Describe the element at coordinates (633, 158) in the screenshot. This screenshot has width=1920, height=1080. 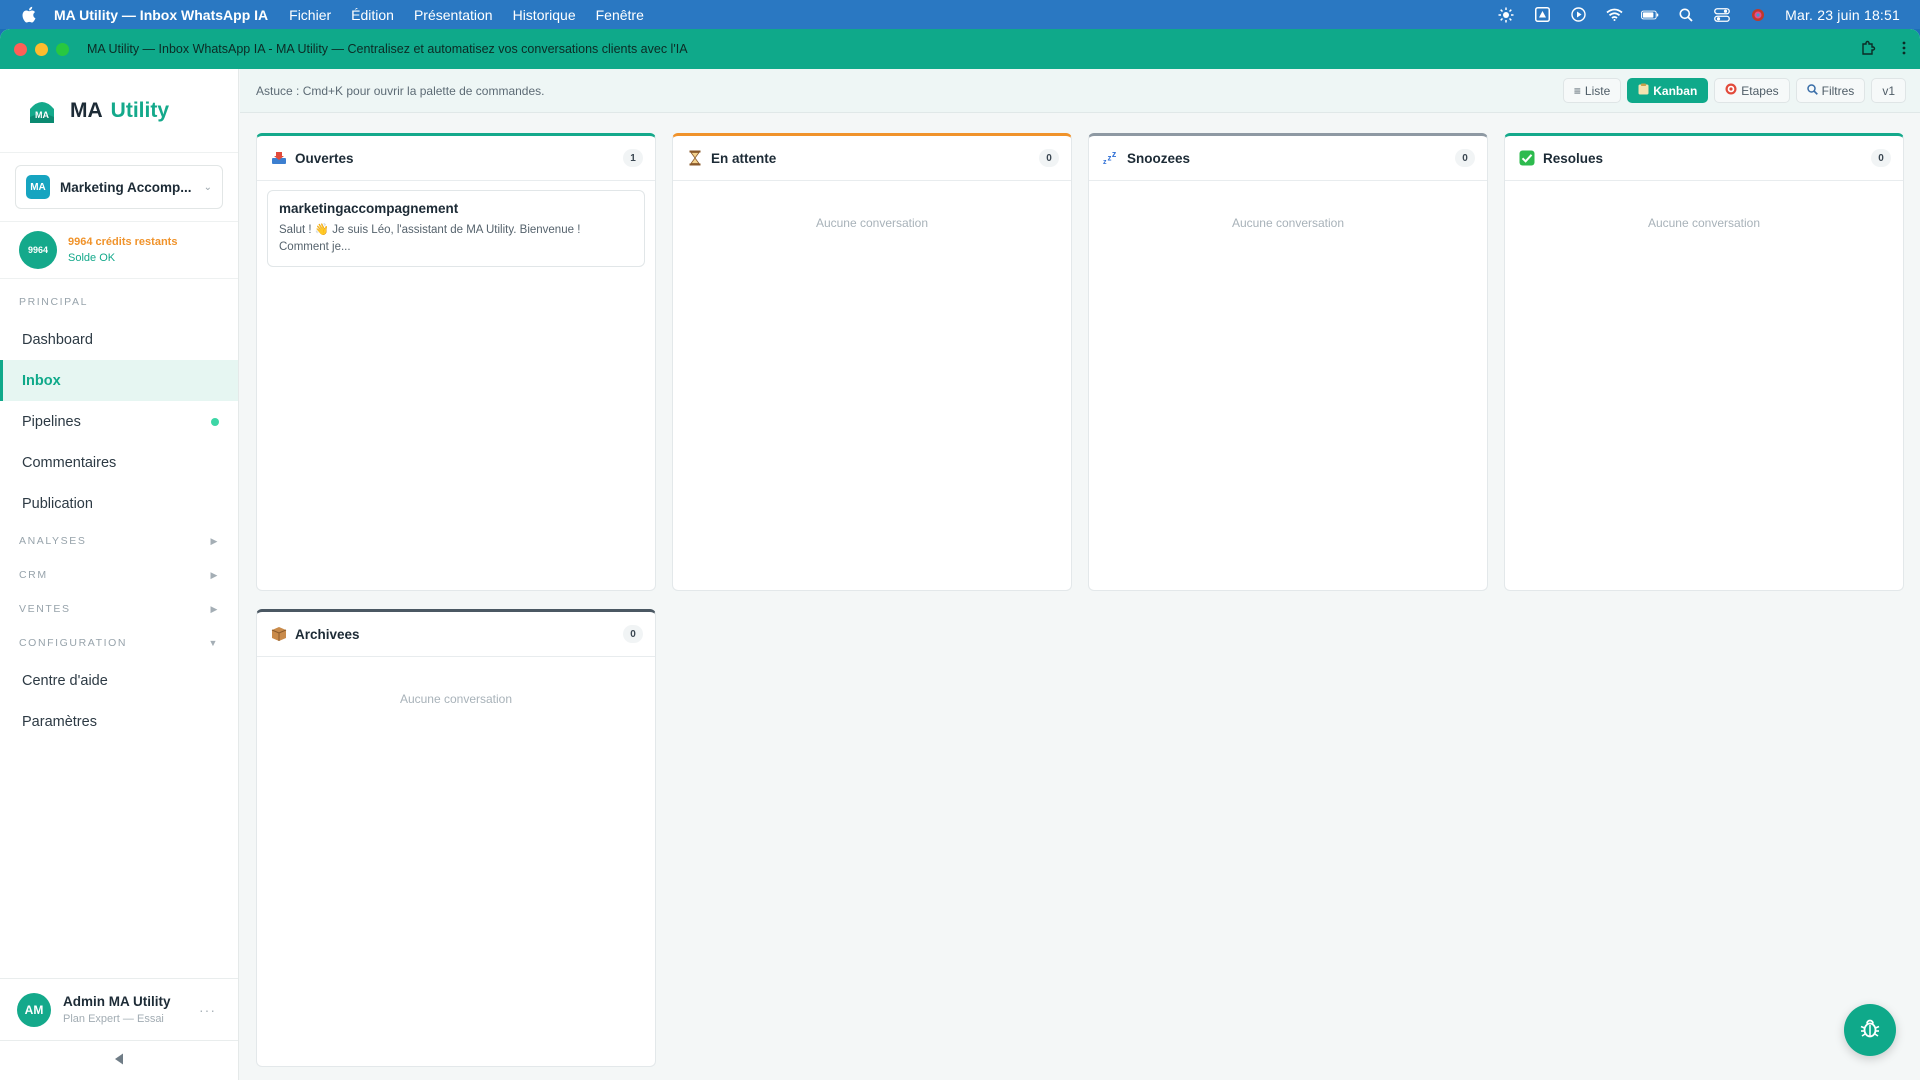
I see `column-count-badge: 1` at that location.